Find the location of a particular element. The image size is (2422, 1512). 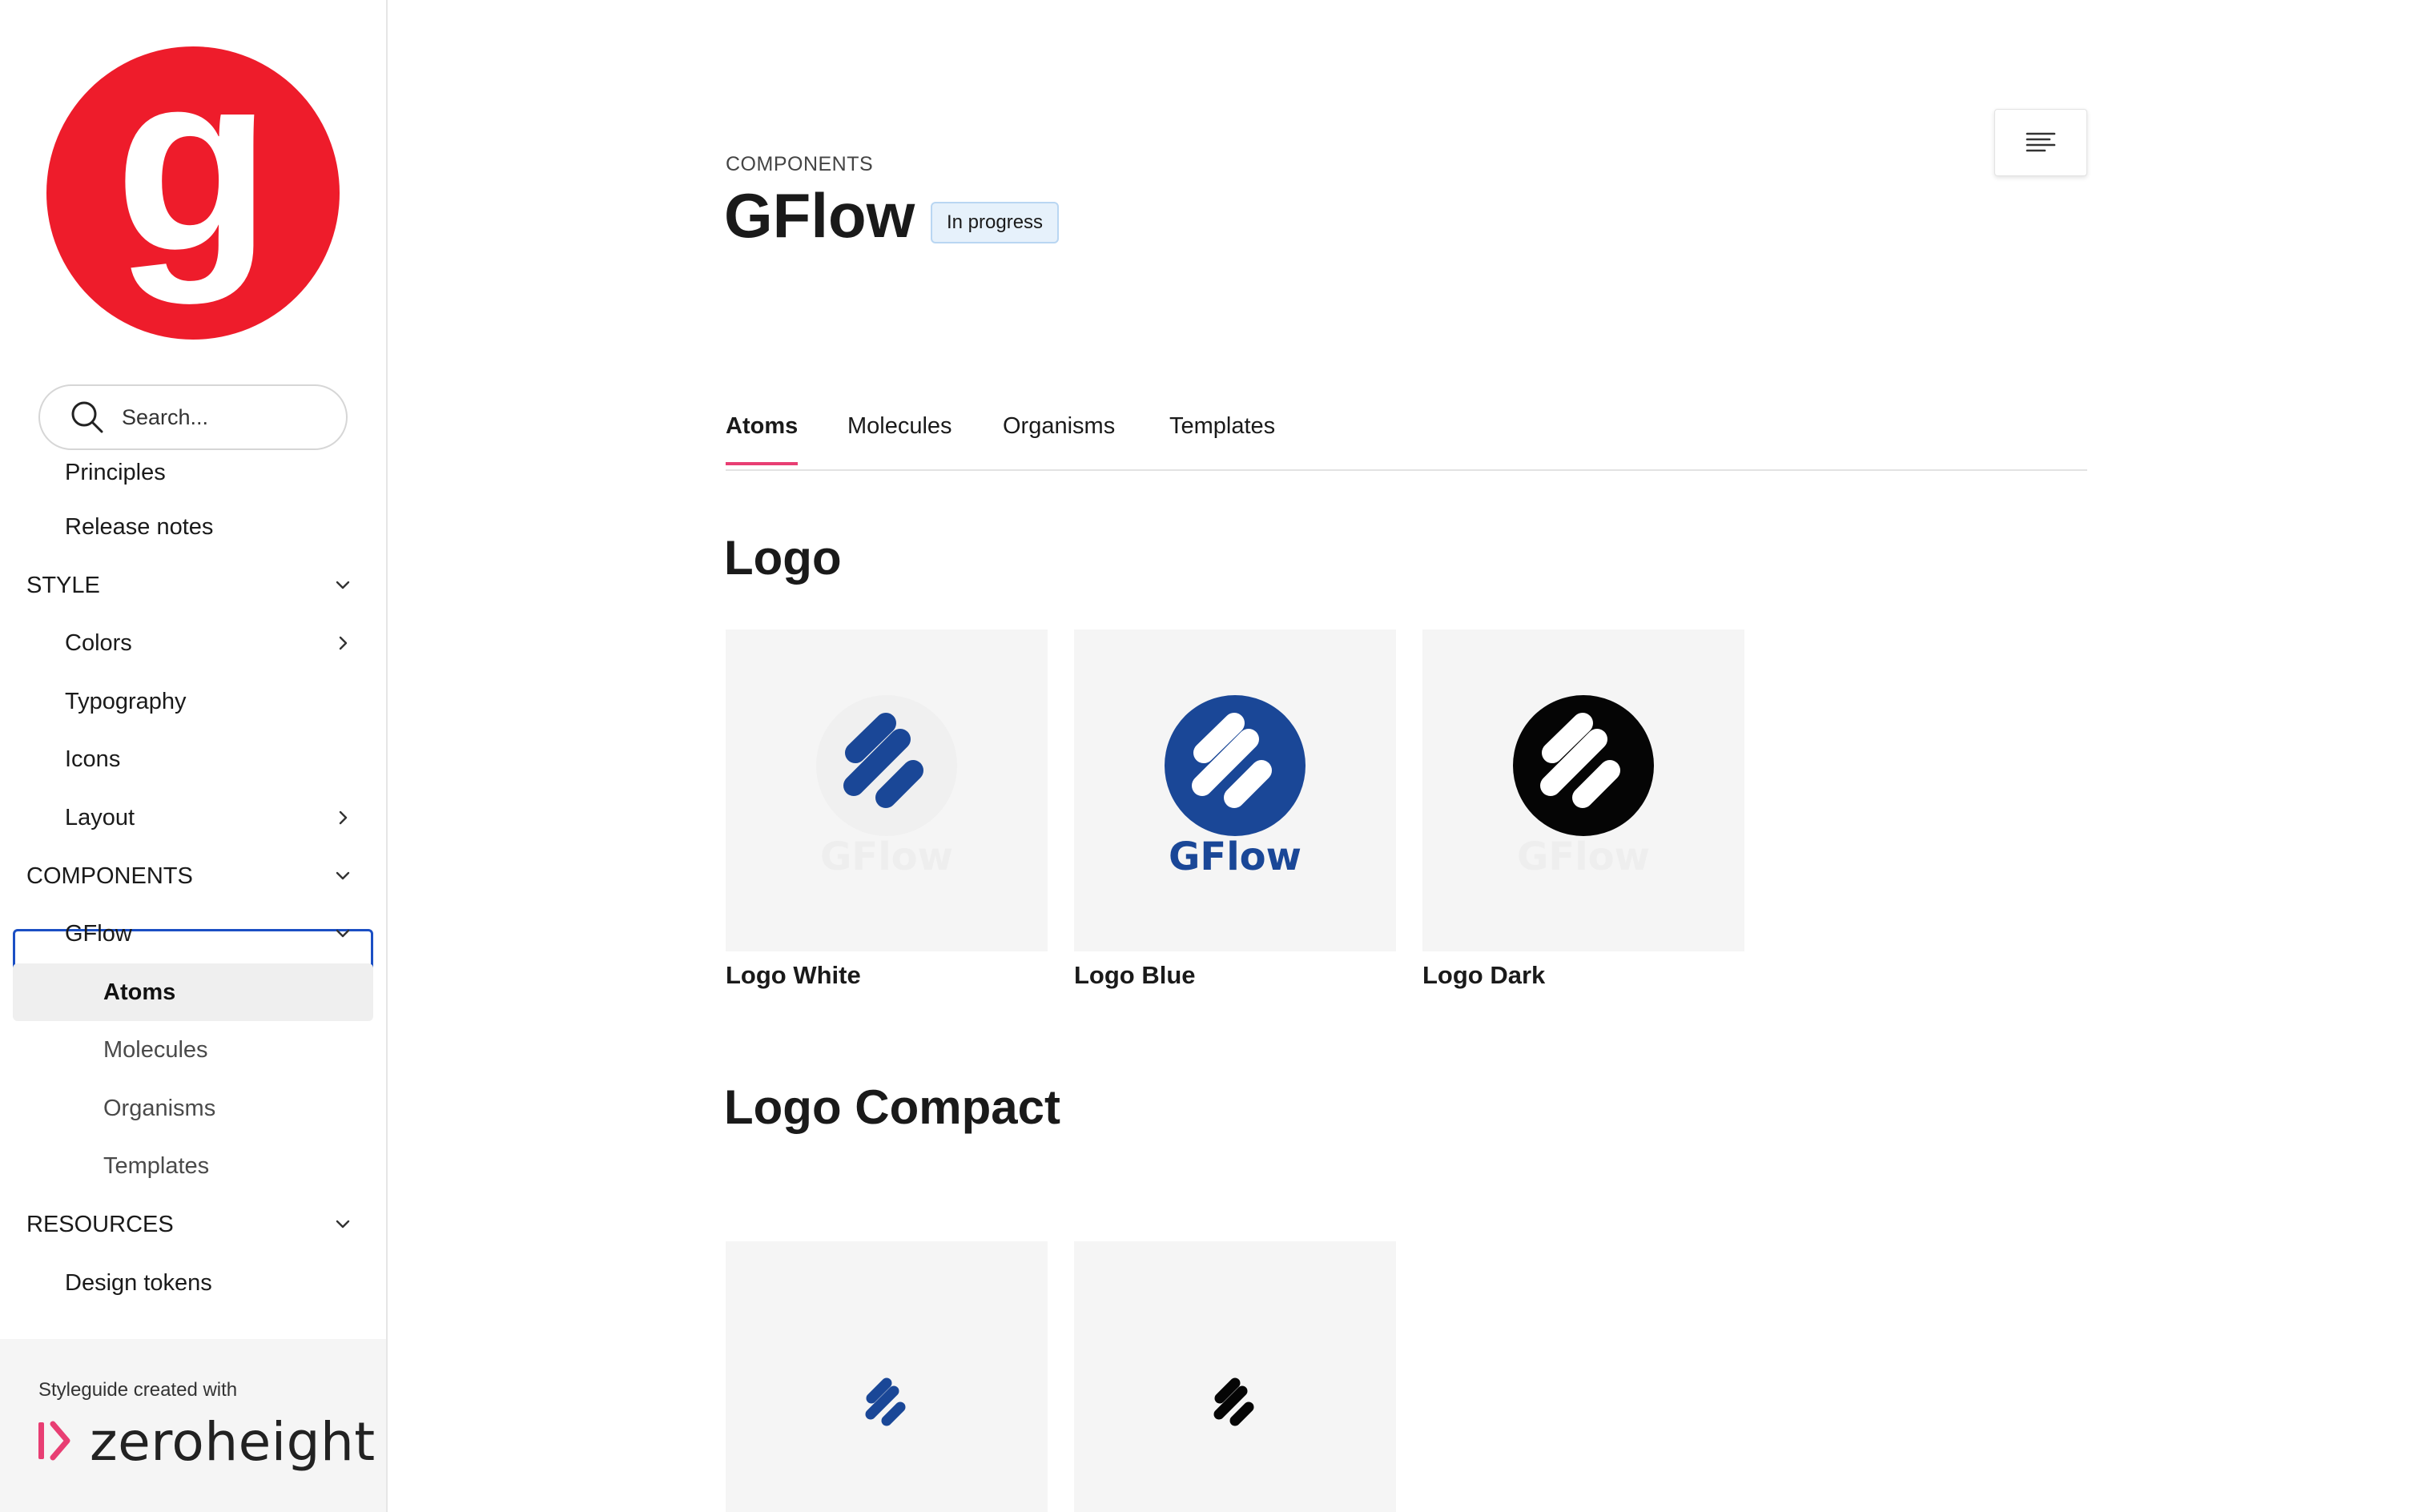

sidebar-item-design-tokens: Design tokens is located at coordinates (188, 1283).